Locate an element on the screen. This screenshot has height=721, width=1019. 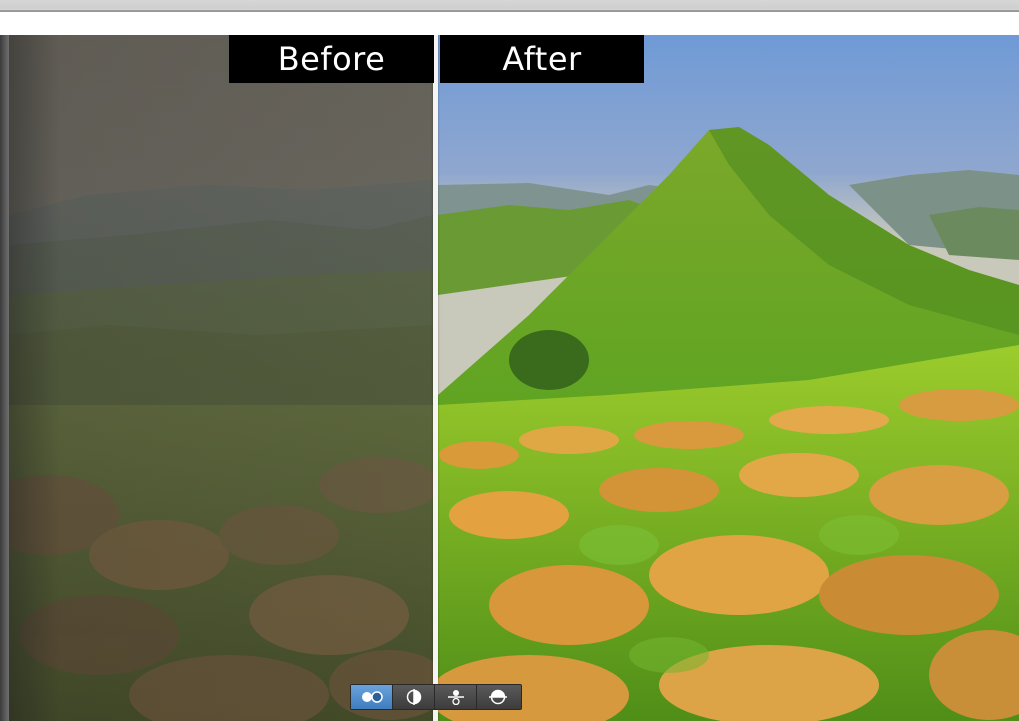
split-horizontal-view-button is located at coordinates (456, 697).